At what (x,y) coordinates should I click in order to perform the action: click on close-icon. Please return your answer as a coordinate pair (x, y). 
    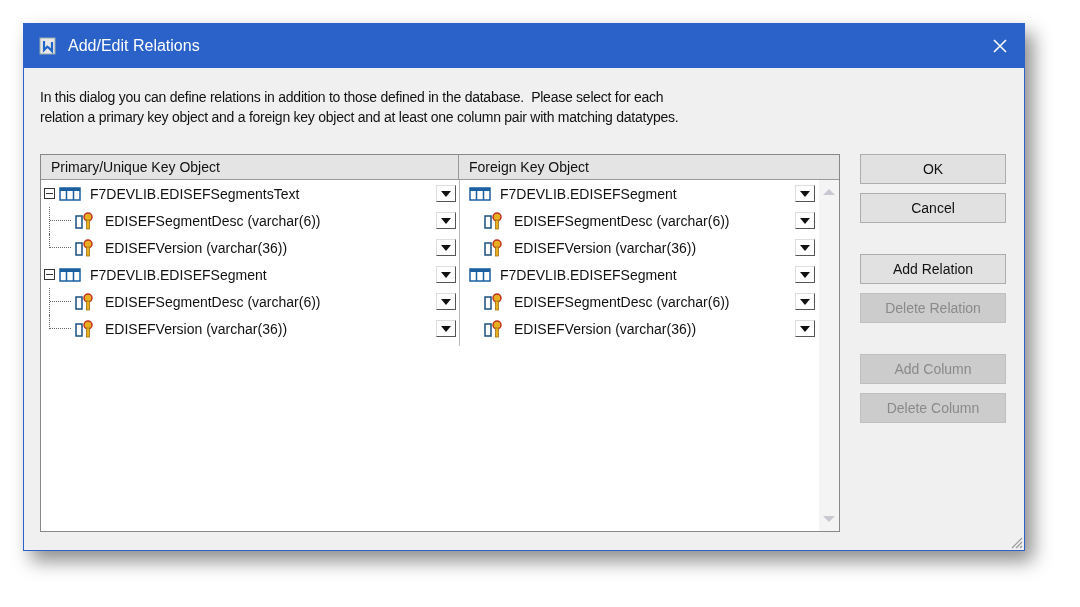
    Looking at the image, I should click on (1000, 46).